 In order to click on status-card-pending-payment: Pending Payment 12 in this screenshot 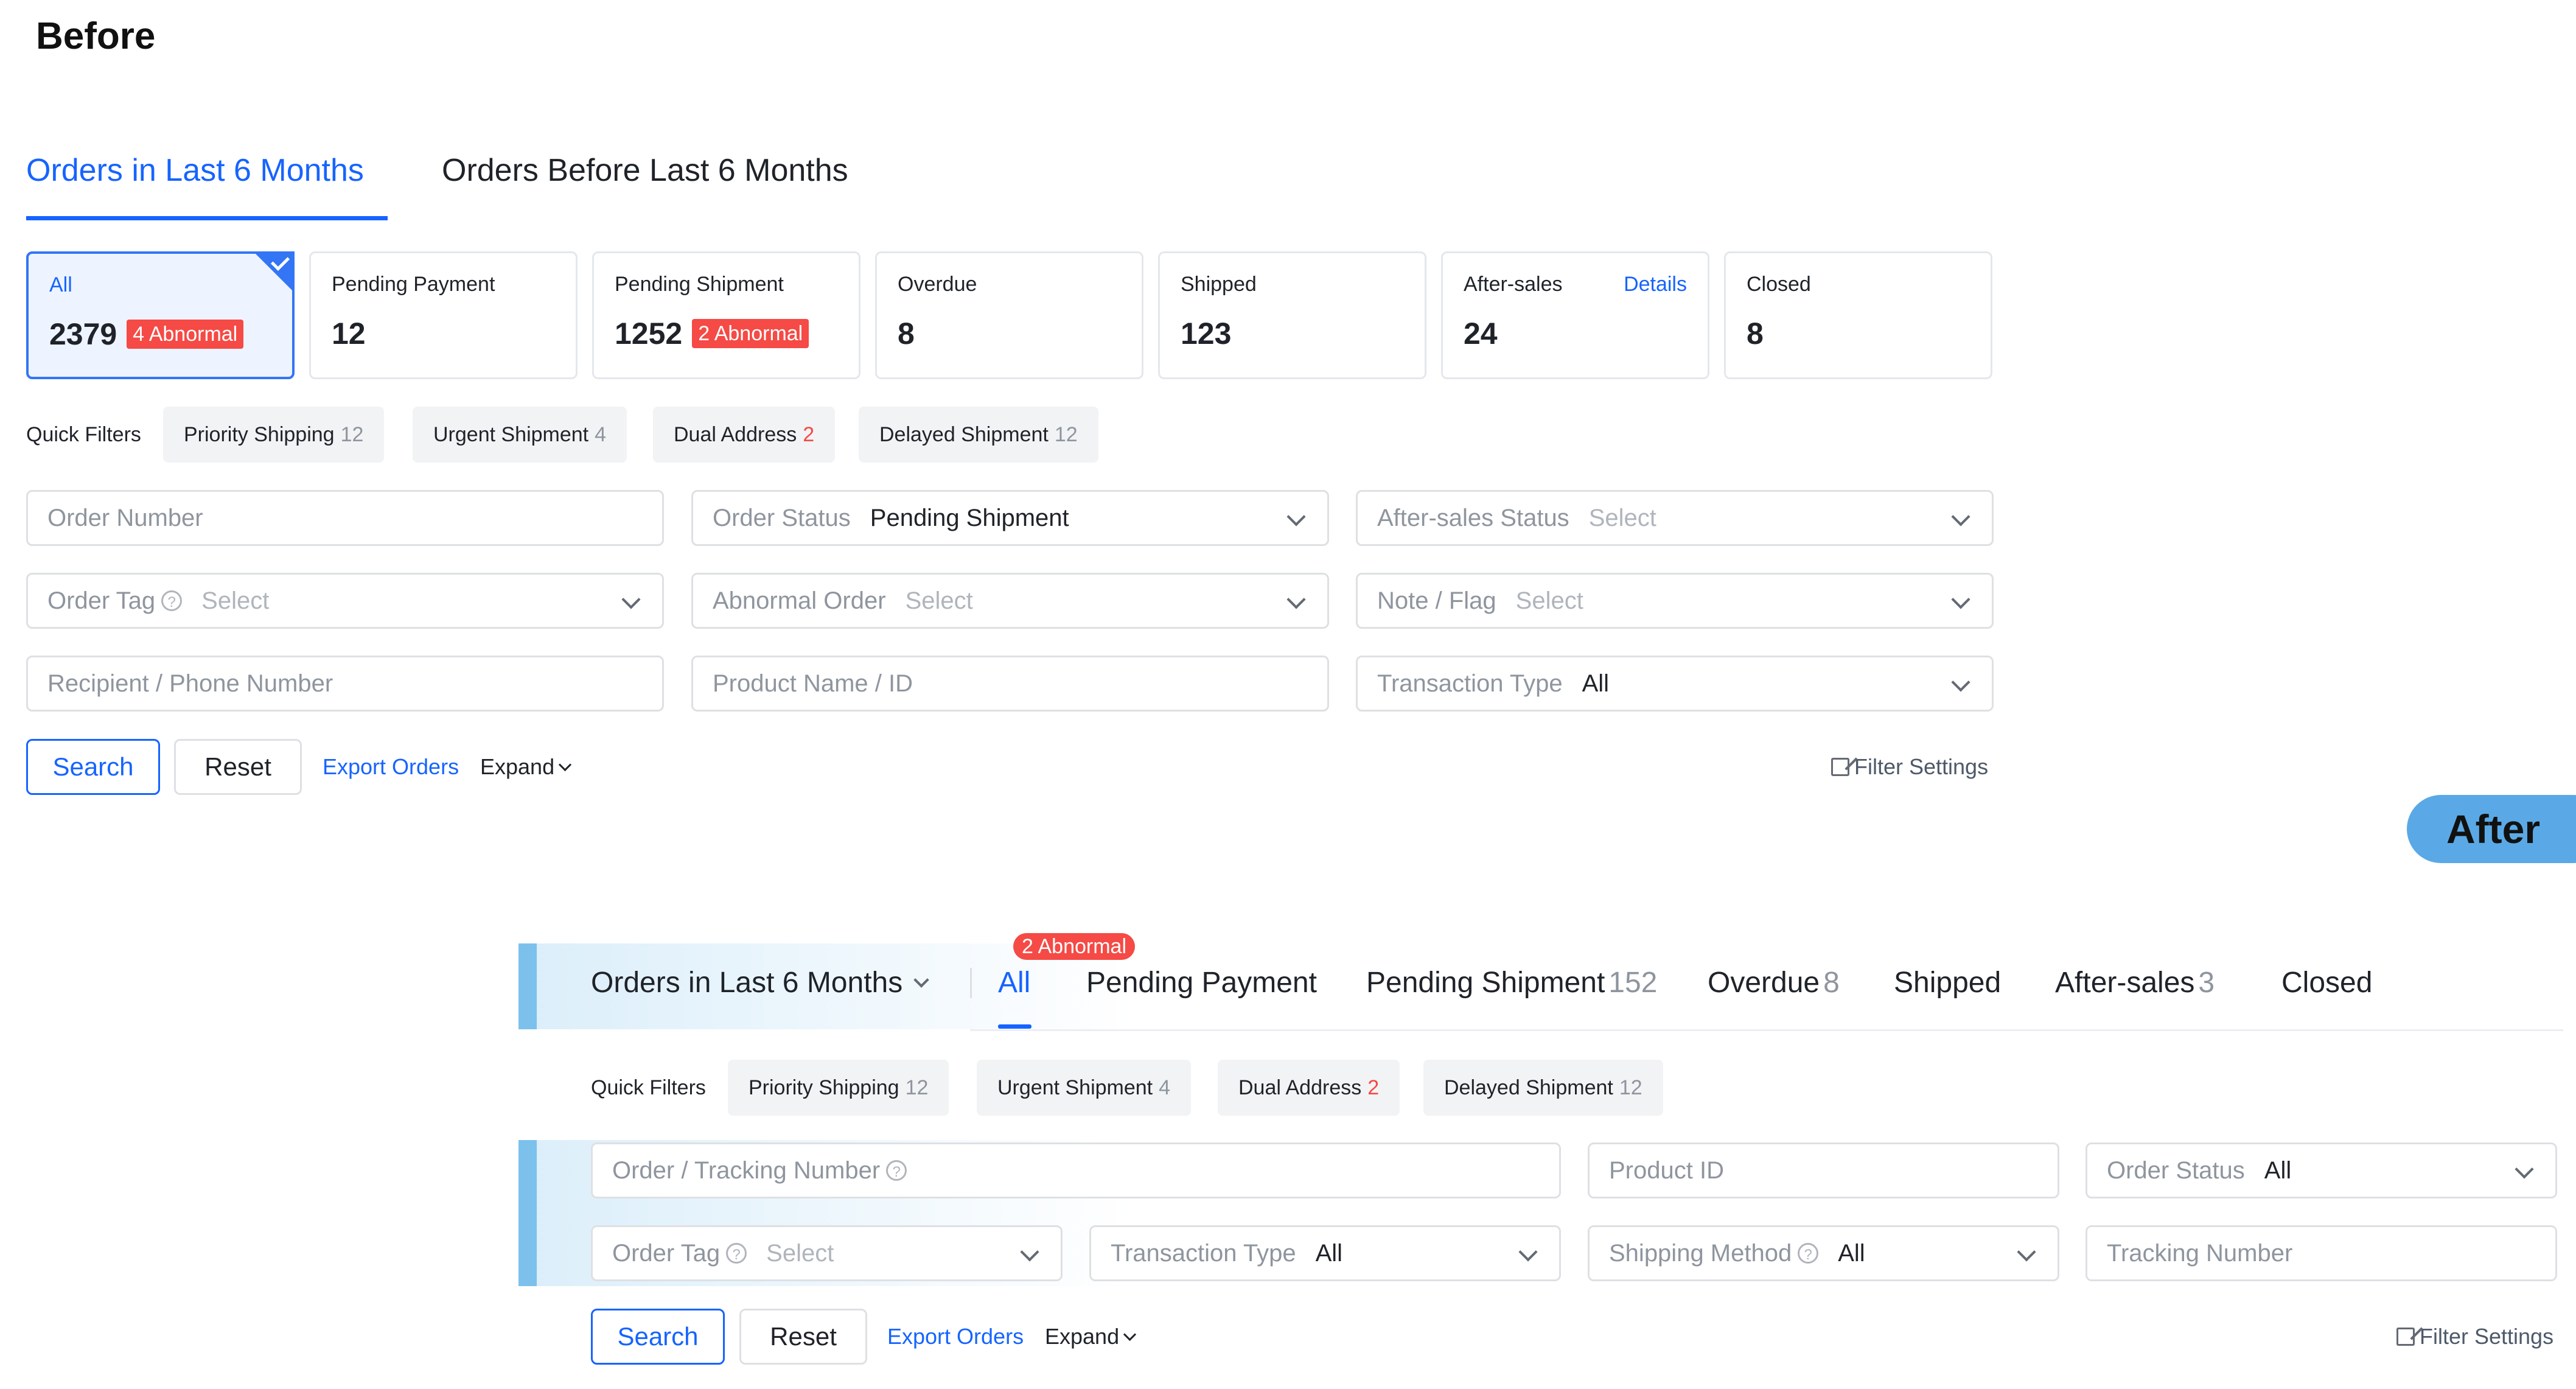, I will do `click(443, 315)`.